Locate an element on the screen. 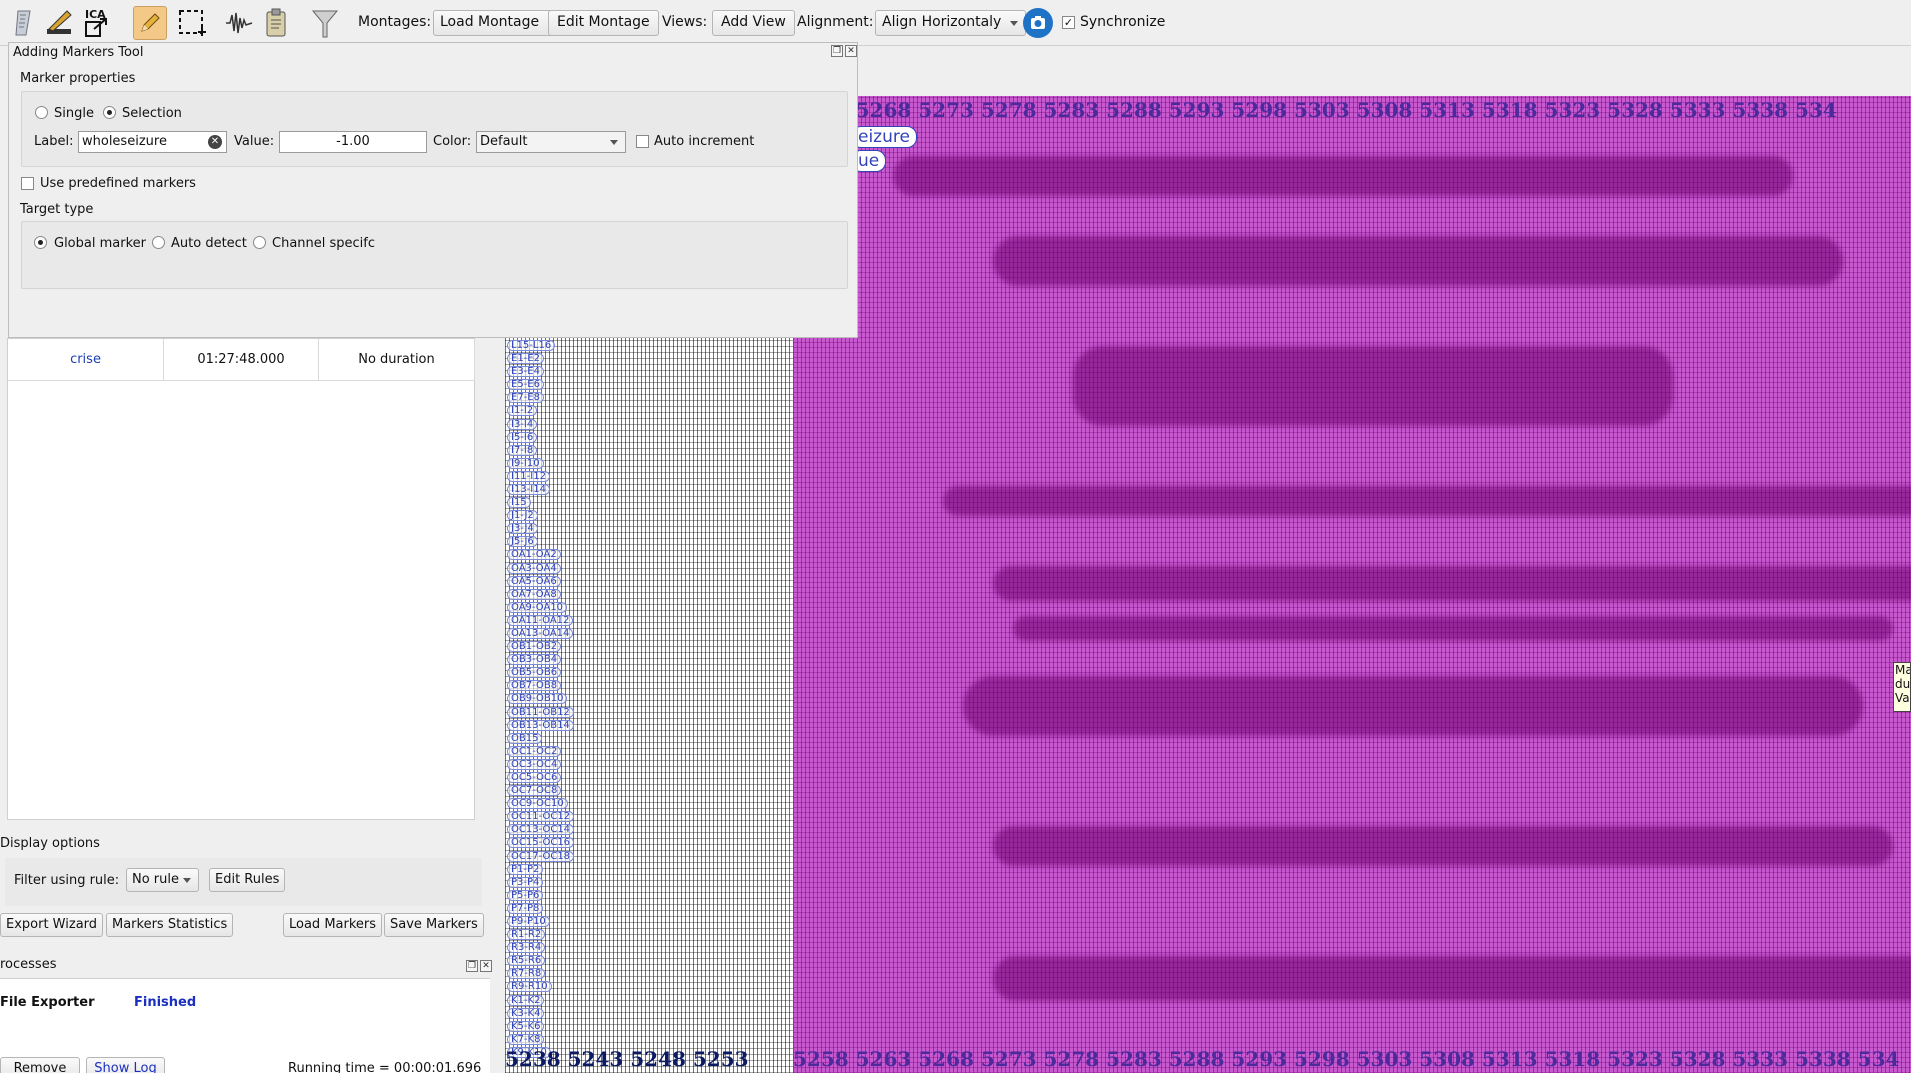 The image size is (1911, 1073). channel-label: K3-K4 is located at coordinates (526, 1013).